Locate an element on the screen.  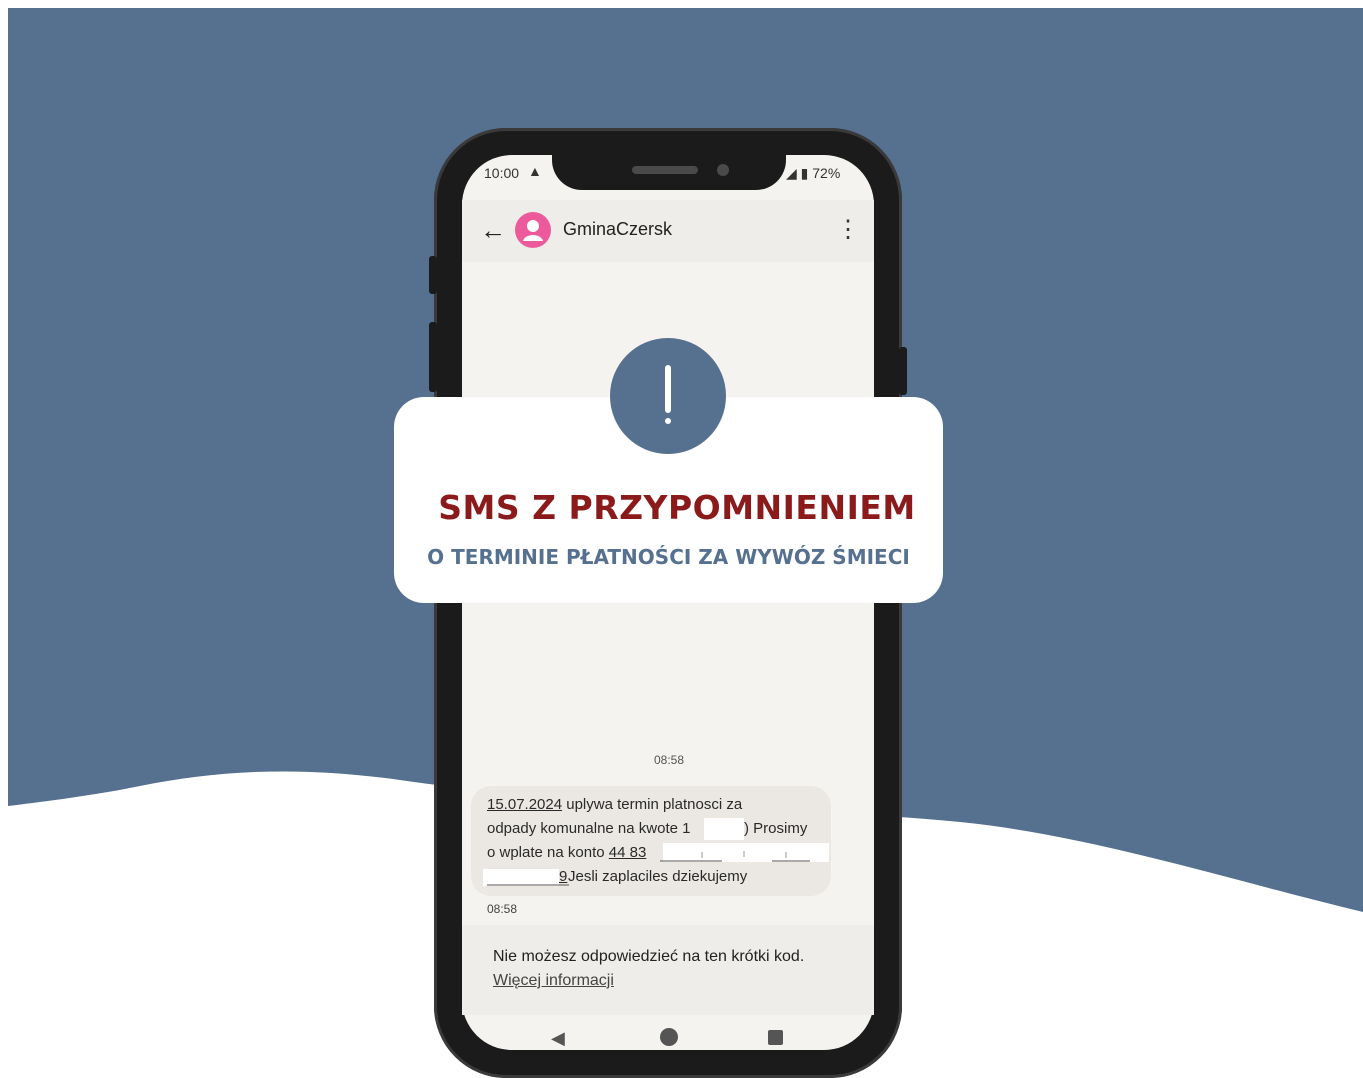
account-number-end: 9 is located at coordinates (563, 876).